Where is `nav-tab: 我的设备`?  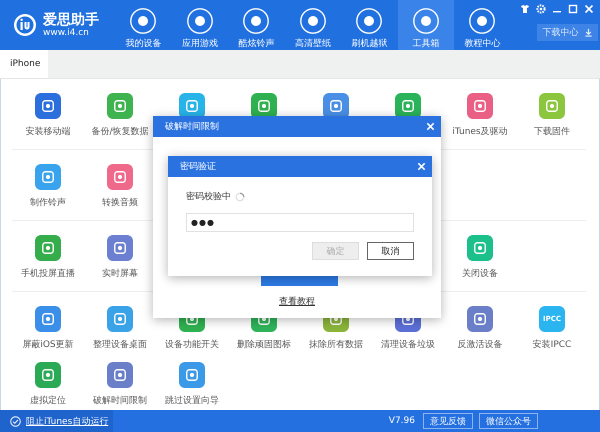 nav-tab: 我的设备 is located at coordinates (143, 25).